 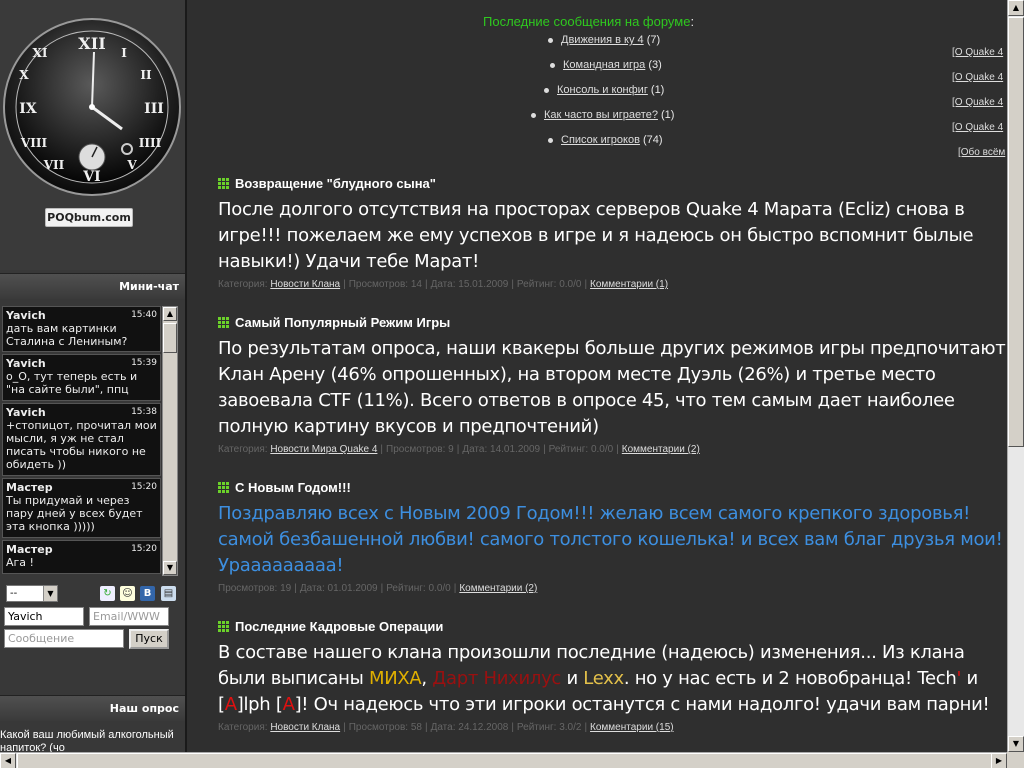 I want to click on news-title: Последние Кадровые Операции, so click(x=612, y=626).